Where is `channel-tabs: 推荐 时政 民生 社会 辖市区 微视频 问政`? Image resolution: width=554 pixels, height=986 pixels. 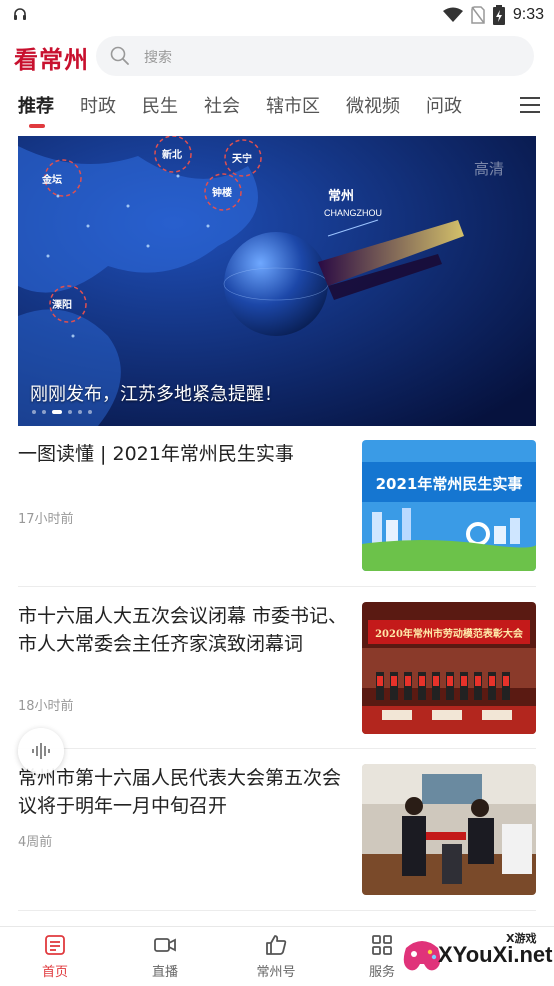 channel-tabs: 推荐 时政 民生 社会 辖市区 微视频 问政 is located at coordinates (277, 107).